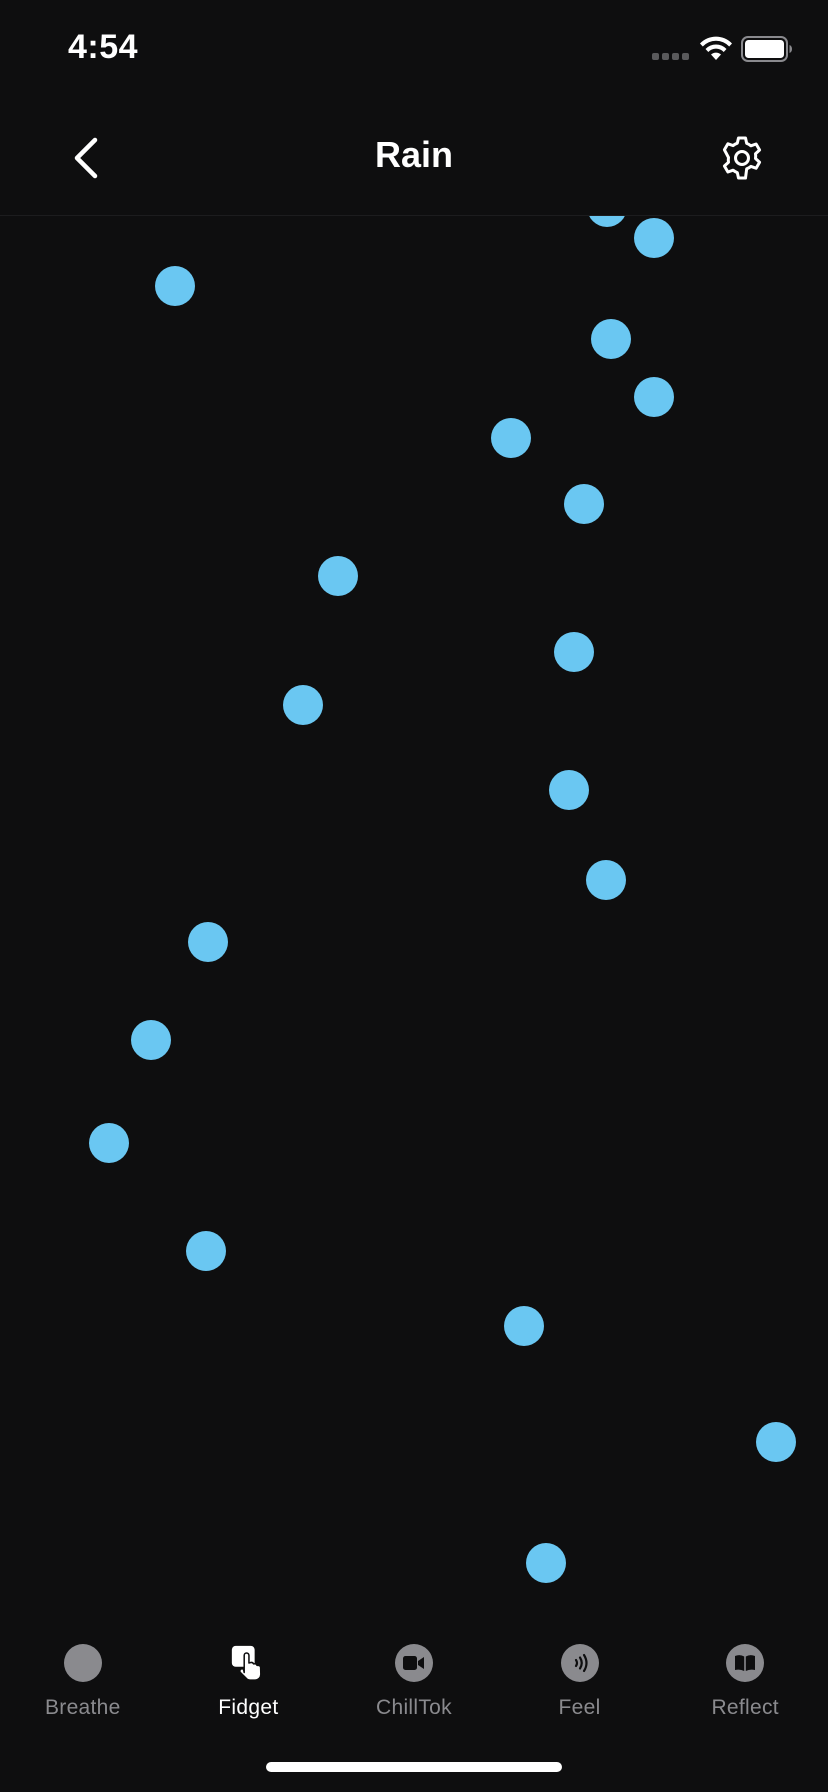 Image resolution: width=828 pixels, height=1792 pixels. Describe the element at coordinates (716, 48) in the screenshot. I see `wifi-icon` at that location.